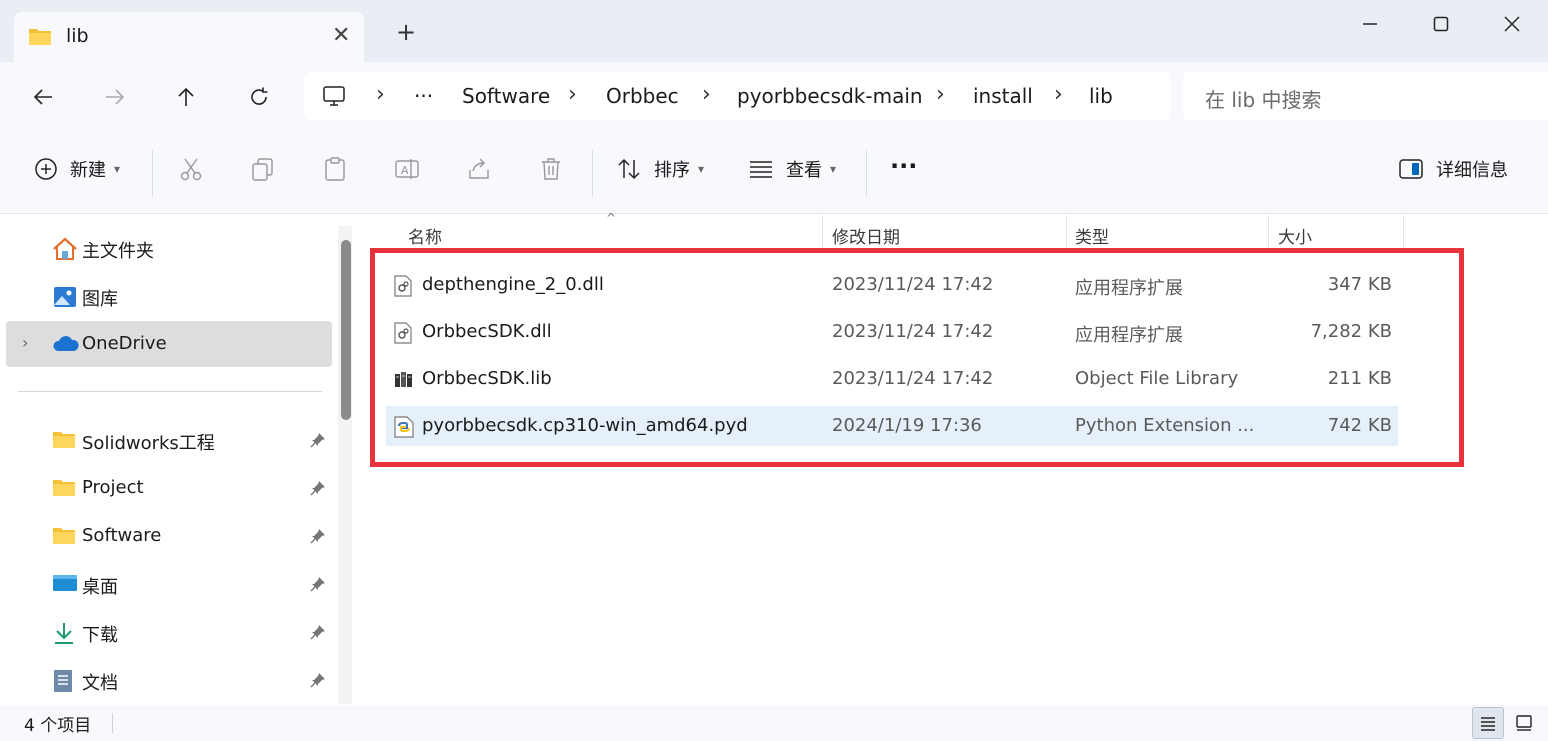  What do you see at coordinates (25, 342) in the screenshot?
I see `chevron-right-icon: ›` at bounding box center [25, 342].